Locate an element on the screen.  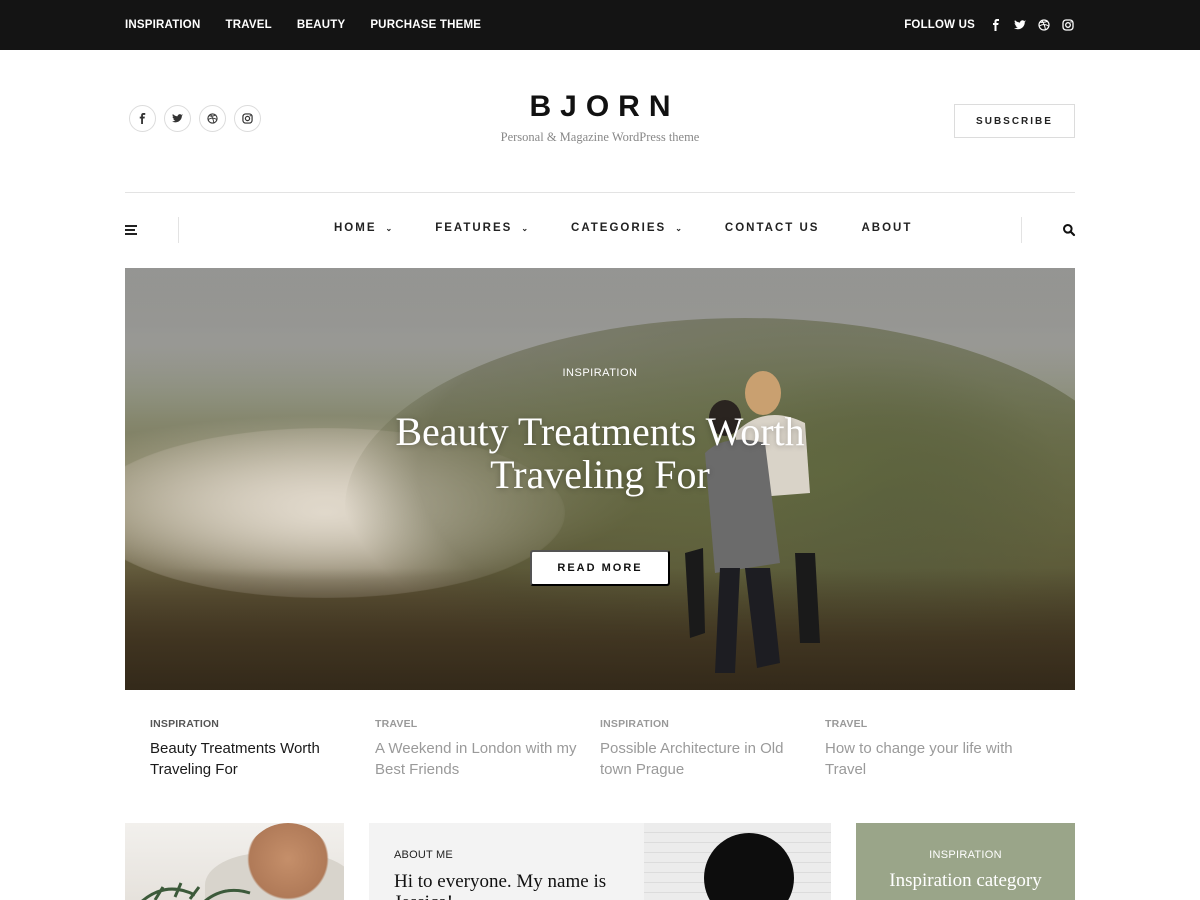
about-me-photo is located at coordinates (737, 861).